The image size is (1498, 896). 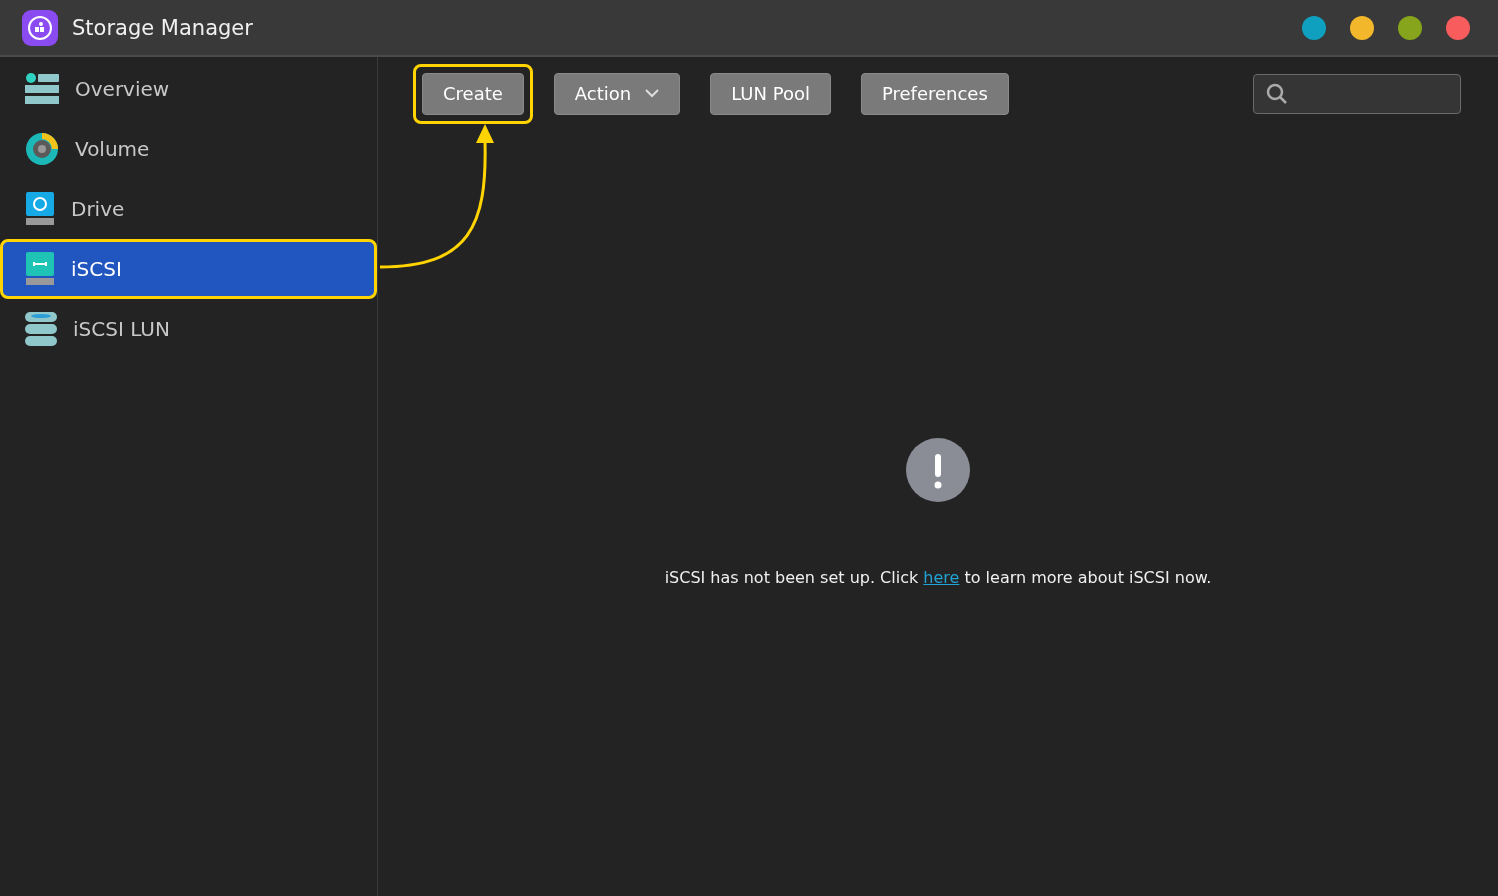 I want to click on sidebar-item: Volume, so click(x=188, y=149).